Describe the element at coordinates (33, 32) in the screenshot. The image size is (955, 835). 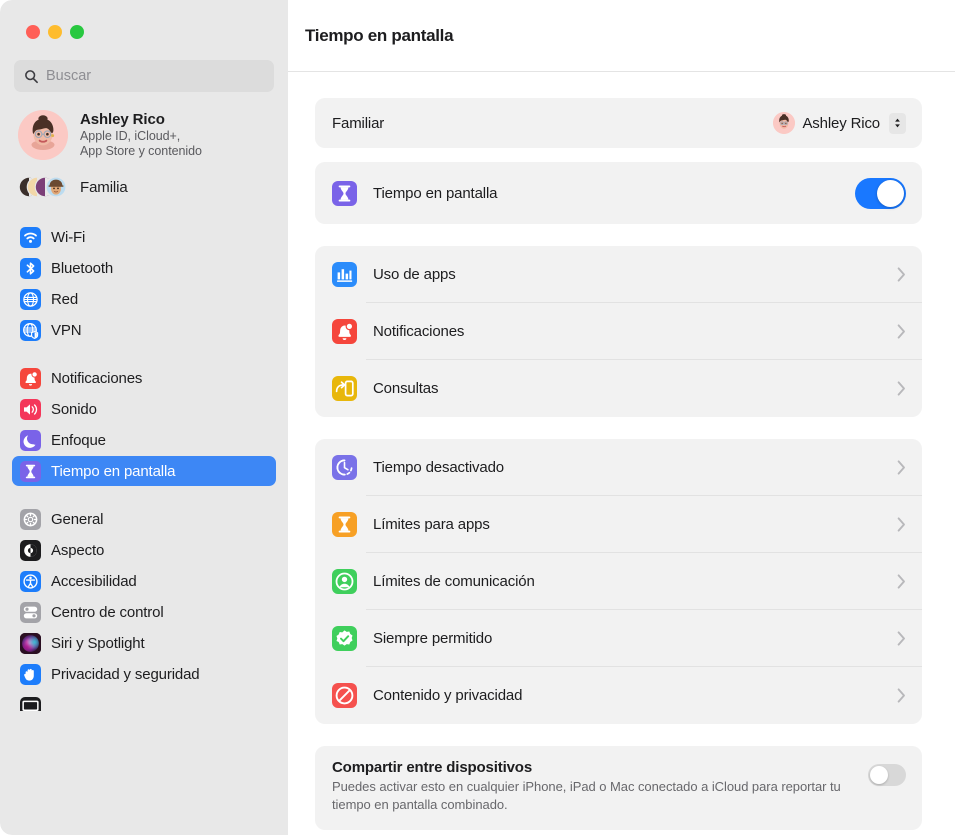
I see `close-window-button` at that location.